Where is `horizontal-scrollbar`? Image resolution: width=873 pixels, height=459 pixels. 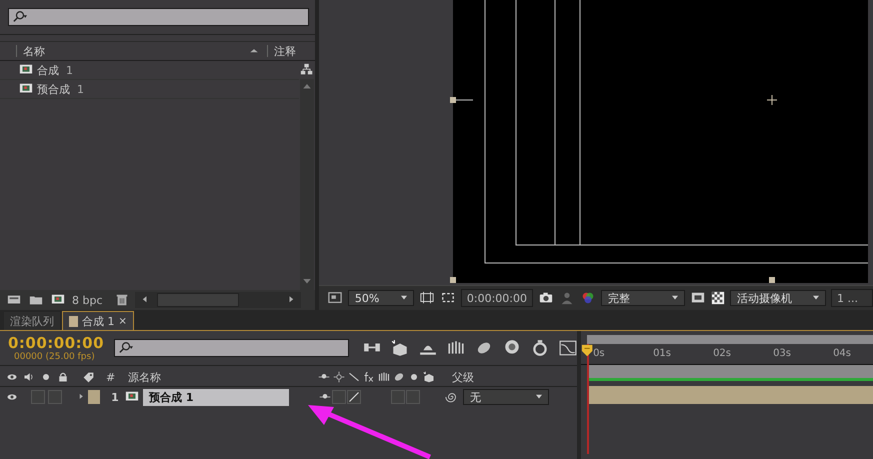 horizontal-scrollbar is located at coordinates (217, 300).